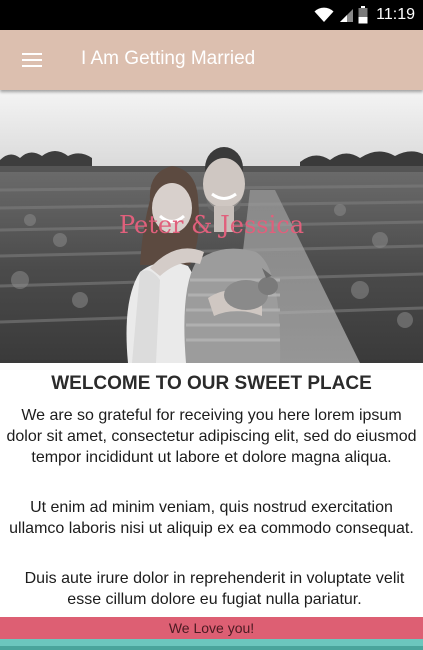 This screenshot has height=650, width=423. I want to click on app-title: I Am Getting Married, so click(168, 58).